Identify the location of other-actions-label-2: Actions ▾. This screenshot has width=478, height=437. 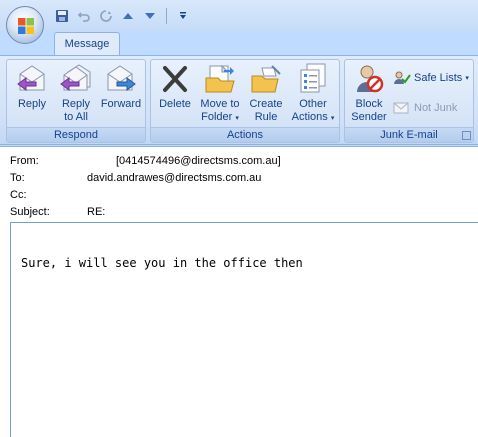
(313, 117).